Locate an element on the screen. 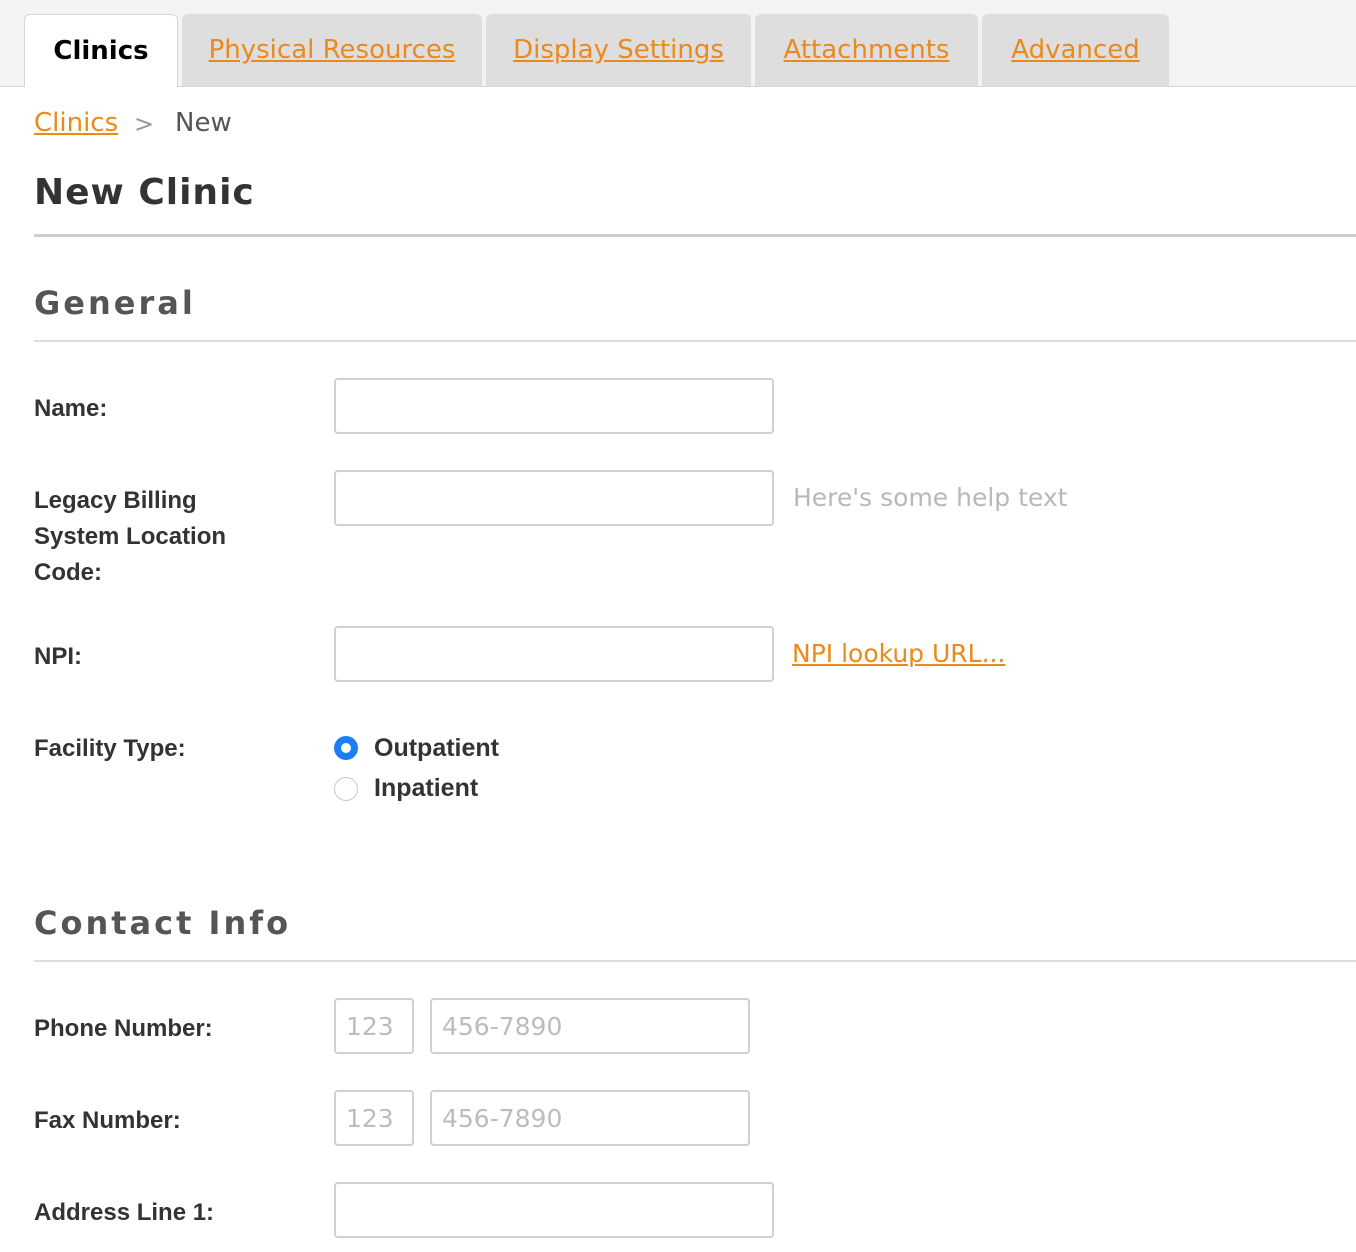  legacy-code-label-line: System Location is located at coordinates (130, 536).